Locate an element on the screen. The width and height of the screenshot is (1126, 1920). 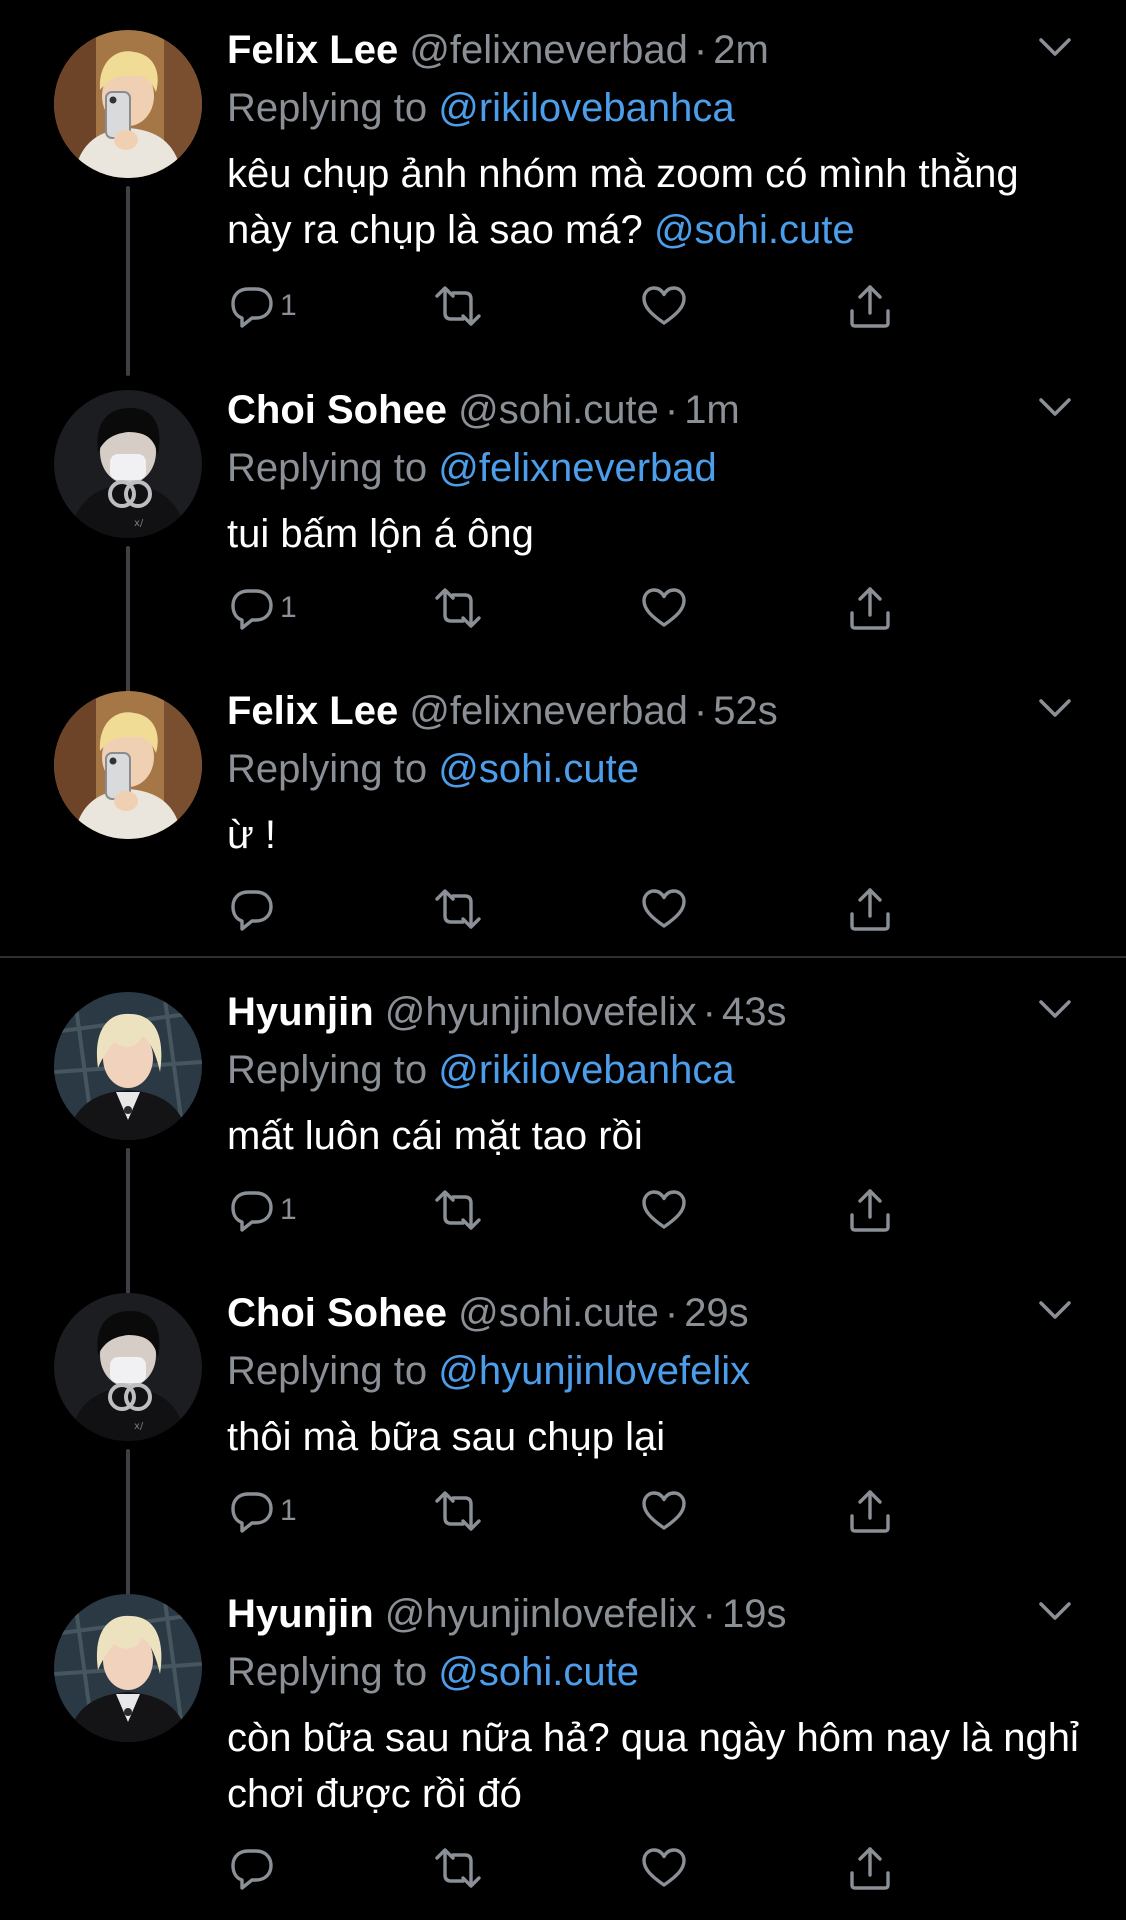
timestamp: 43s is located at coordinates (754, 1012).